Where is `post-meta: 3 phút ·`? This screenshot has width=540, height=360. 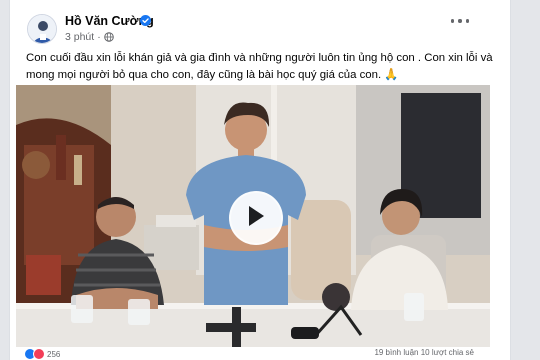 post-meta: 3 phút · is located at coordinates (89, 37).